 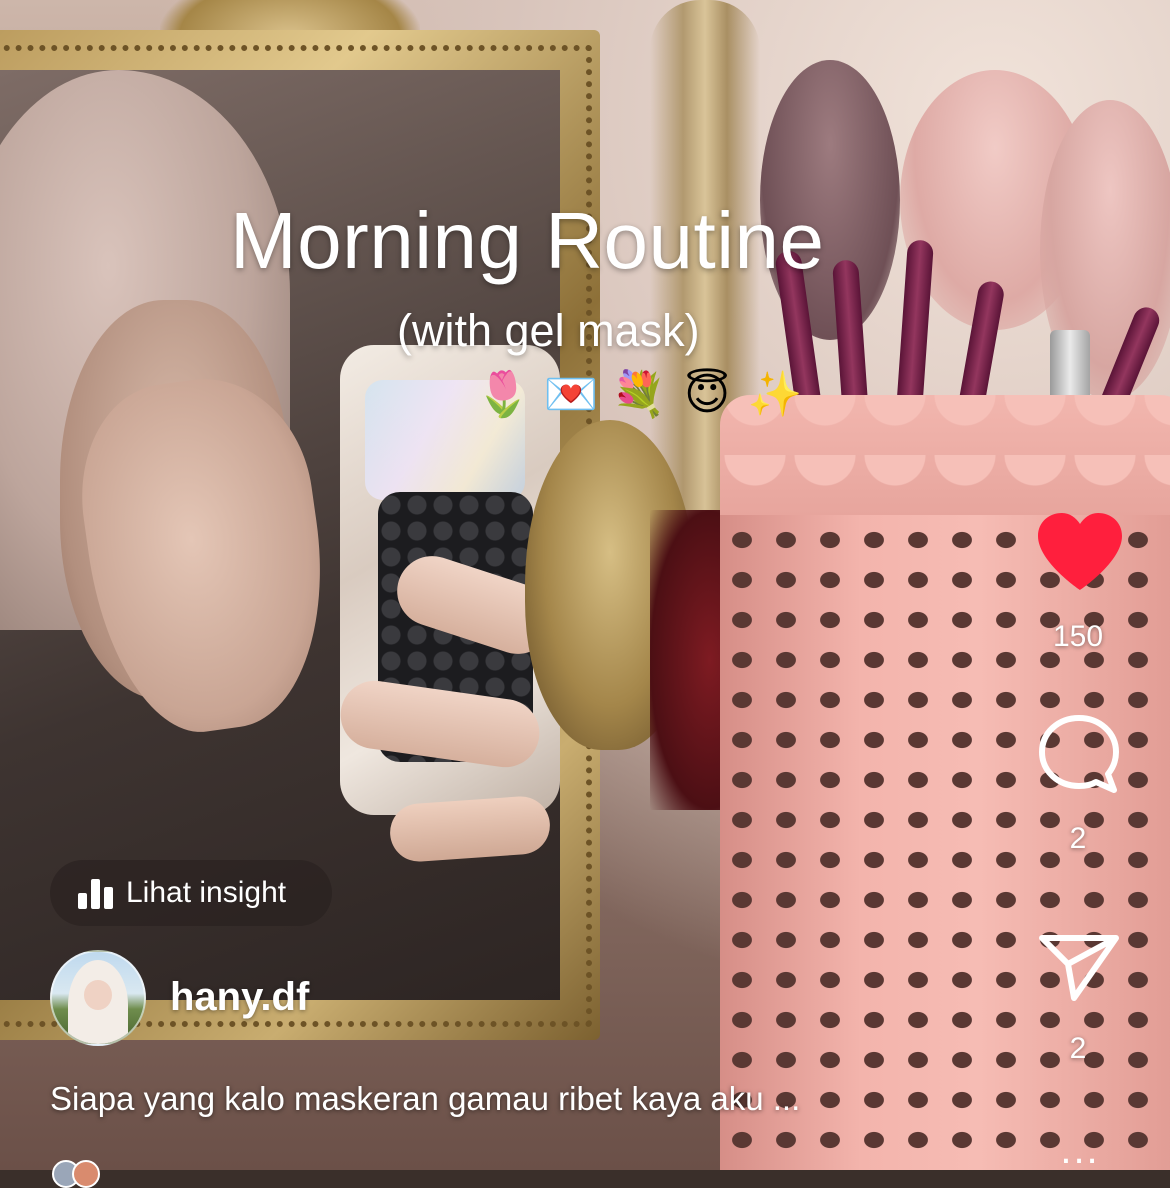 I want to click on sparkles-emoji: ✨, so click(x=775, y=394).